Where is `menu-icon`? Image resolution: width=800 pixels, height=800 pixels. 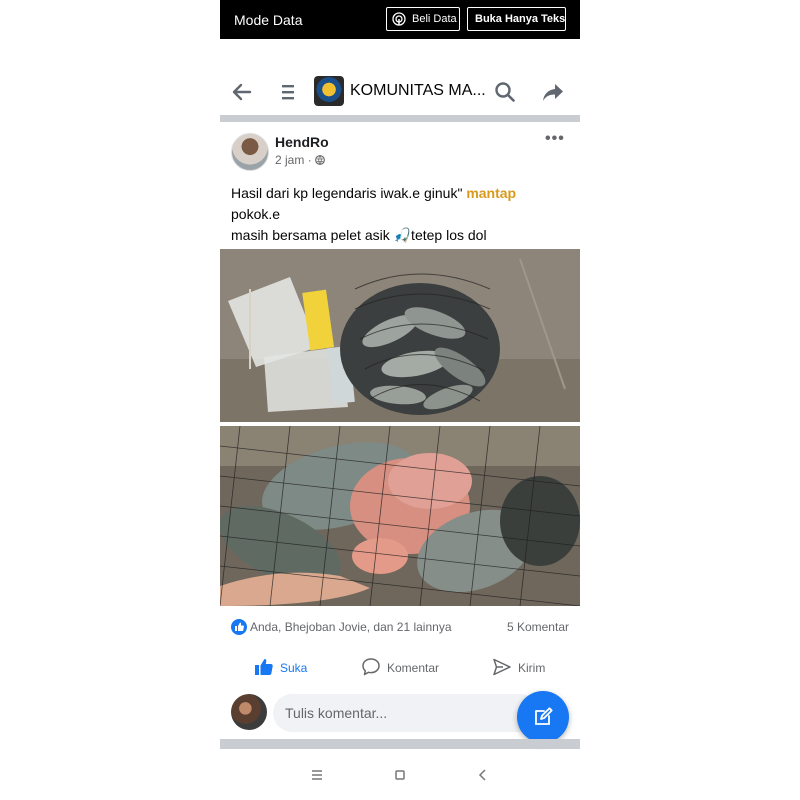 menu-icon is located at coordinates (288, 92).